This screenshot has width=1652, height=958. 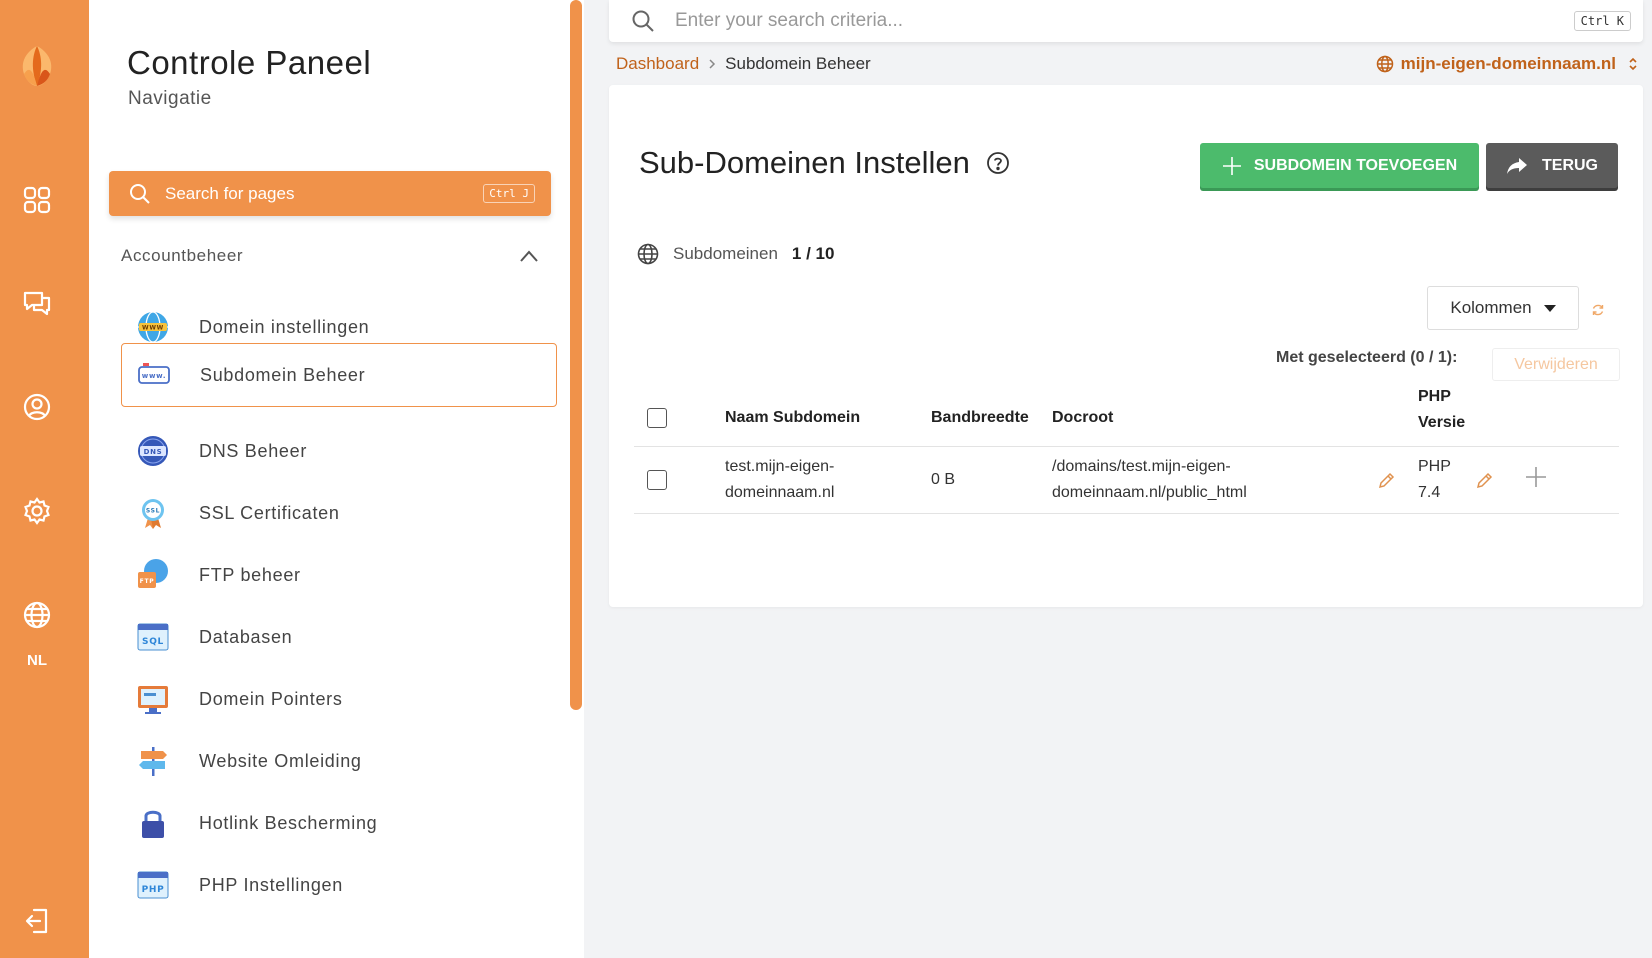 What do you see at coordinates (1536, 477) in the screenshot?
I see `row-plus-icon` at bounding box center [1536, 477].